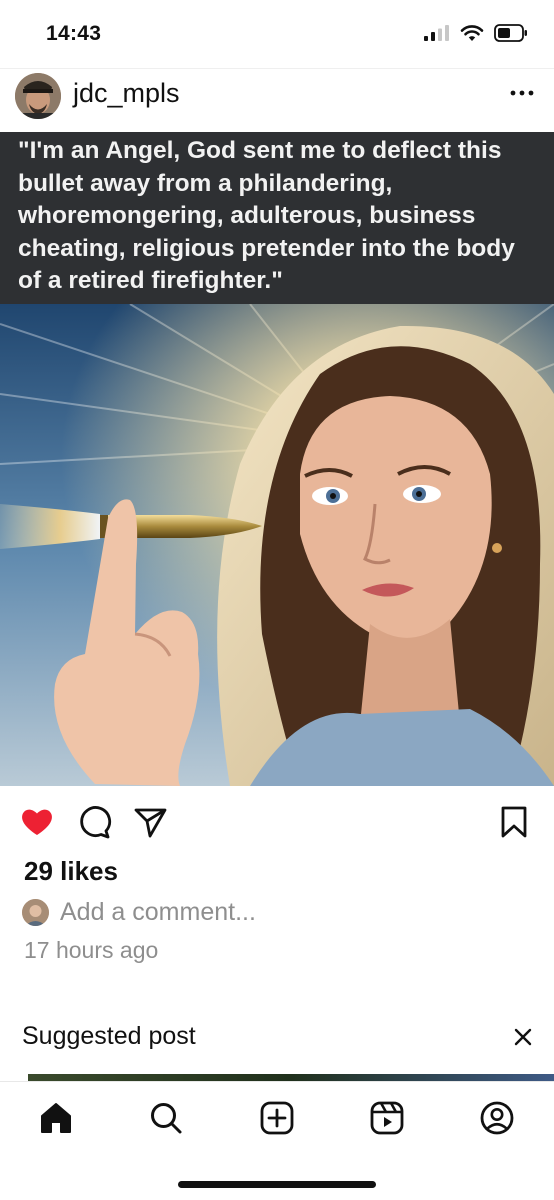  I want to click on heart-filled-icon, so click(37, 822).